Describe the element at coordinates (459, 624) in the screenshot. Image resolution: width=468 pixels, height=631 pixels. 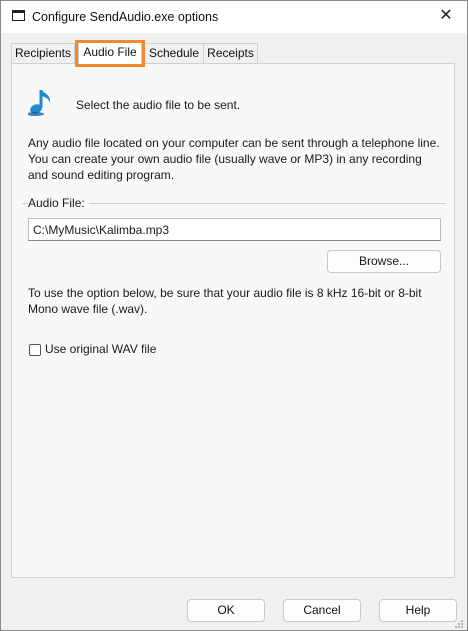
I see `resize-grip-icon` at that location.